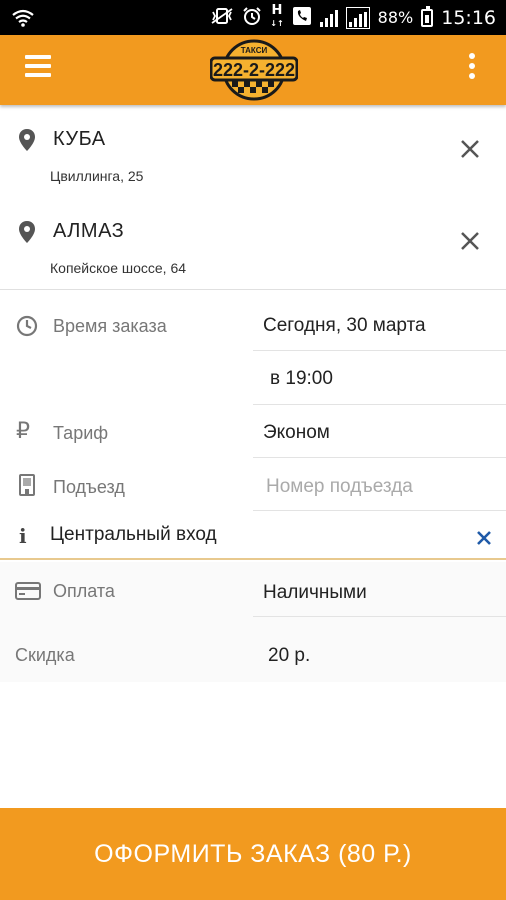 Image resolution: width=506 pixels, height=900 pixels. I want to click on route-from-address: Цвиллинга, 25, so click(97, 176).